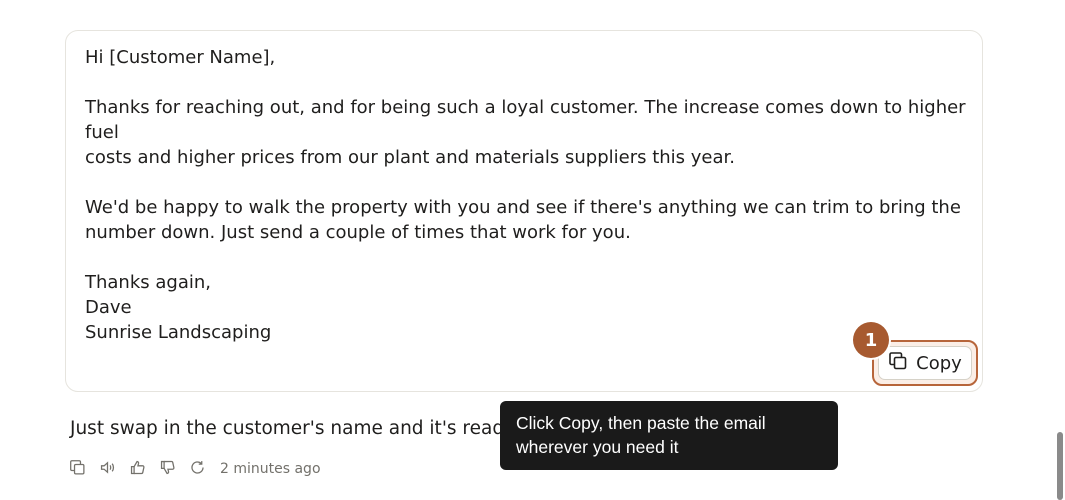  I want to click on copy-button-label: Copy, so click(939, 363).